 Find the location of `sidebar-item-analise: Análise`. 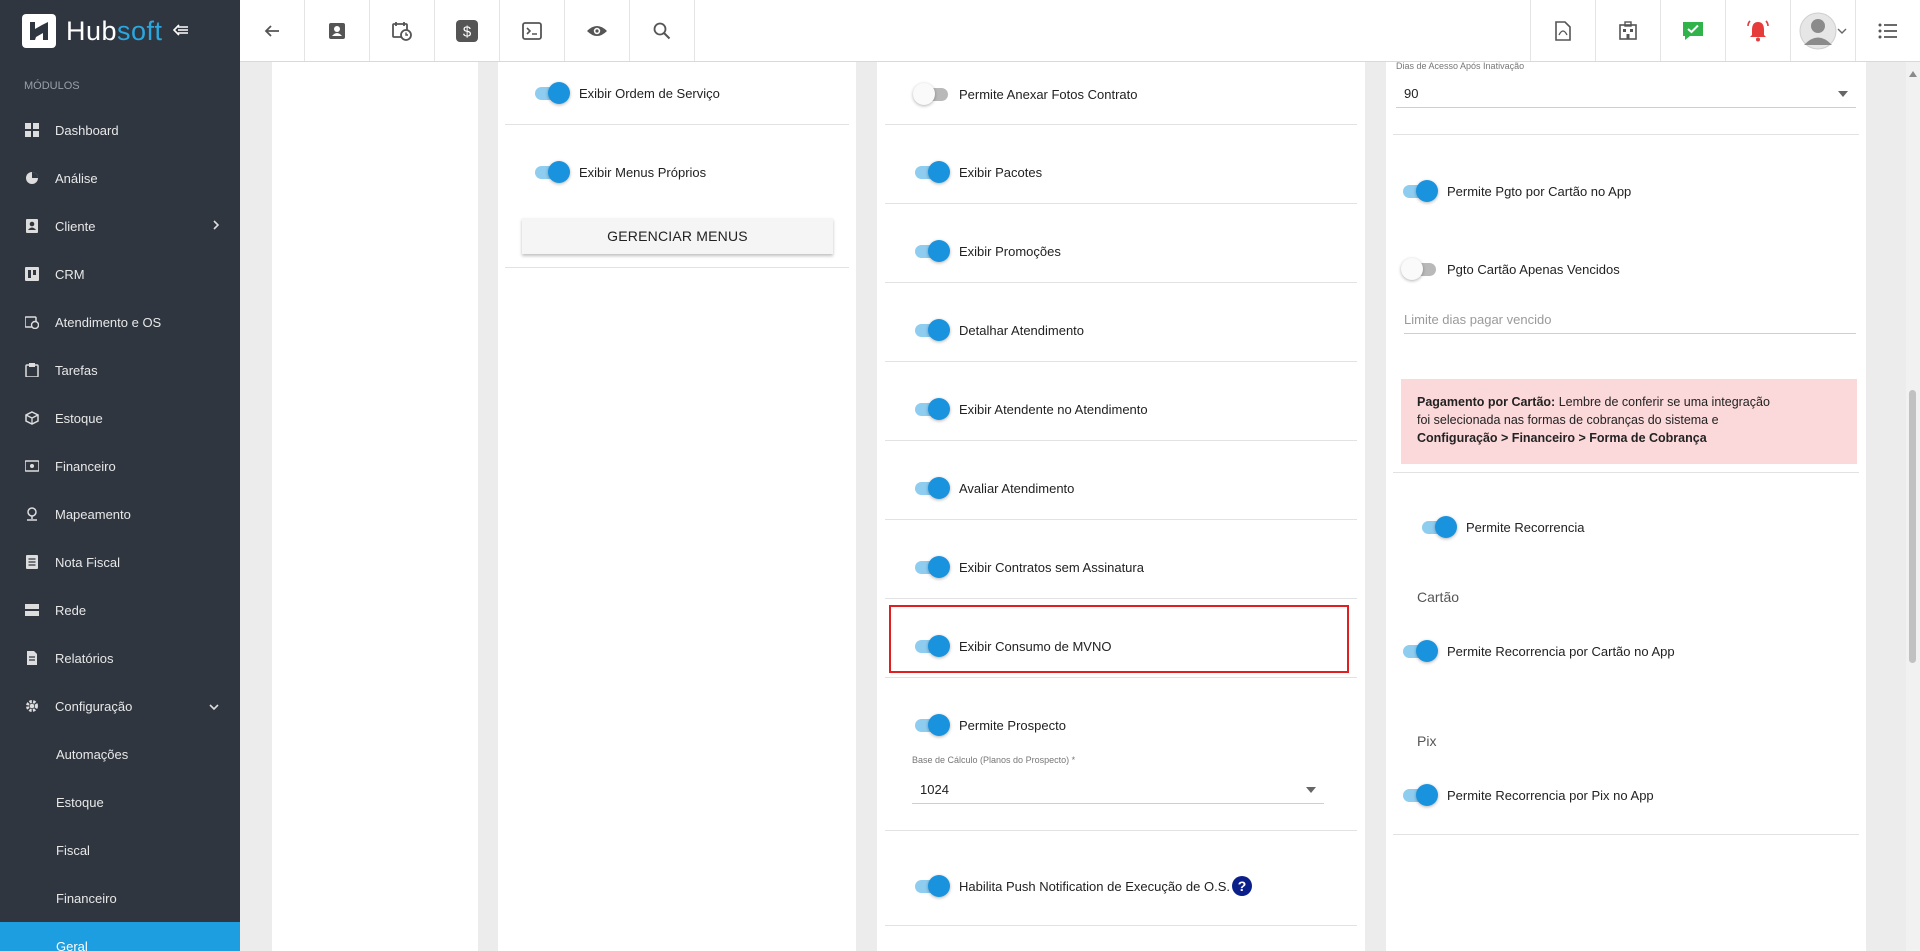

sidebar-item-analise: Análise is located at coordinates (120, 178).